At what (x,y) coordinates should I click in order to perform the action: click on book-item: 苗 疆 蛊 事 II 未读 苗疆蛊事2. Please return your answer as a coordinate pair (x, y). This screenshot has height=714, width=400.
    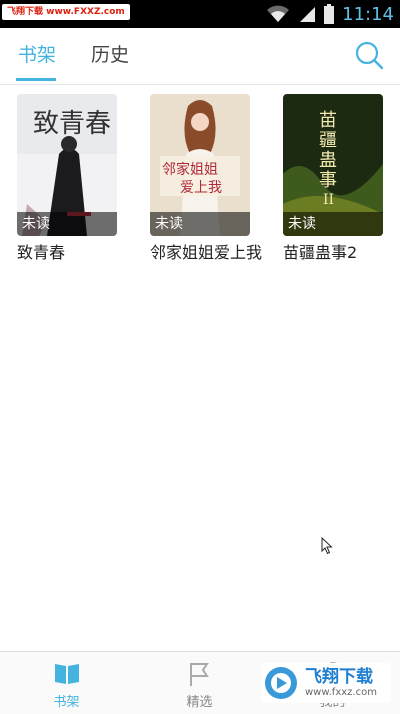
    Looking at the image, I should click on (333, 178).